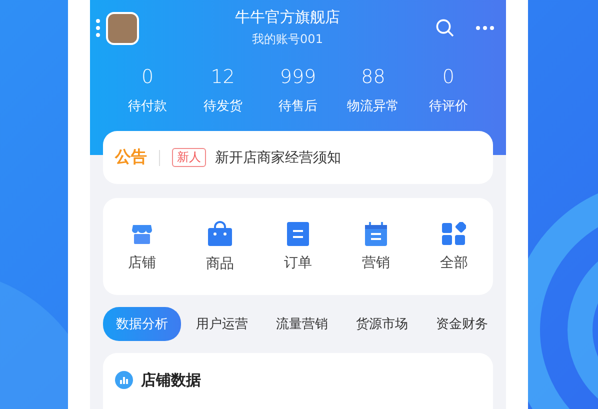 The image size is (598, 409). What do you see at coordinates (373, 106) in the screenshot?
I see `stat-label: 物流异常` at bounding box center [373, 106].